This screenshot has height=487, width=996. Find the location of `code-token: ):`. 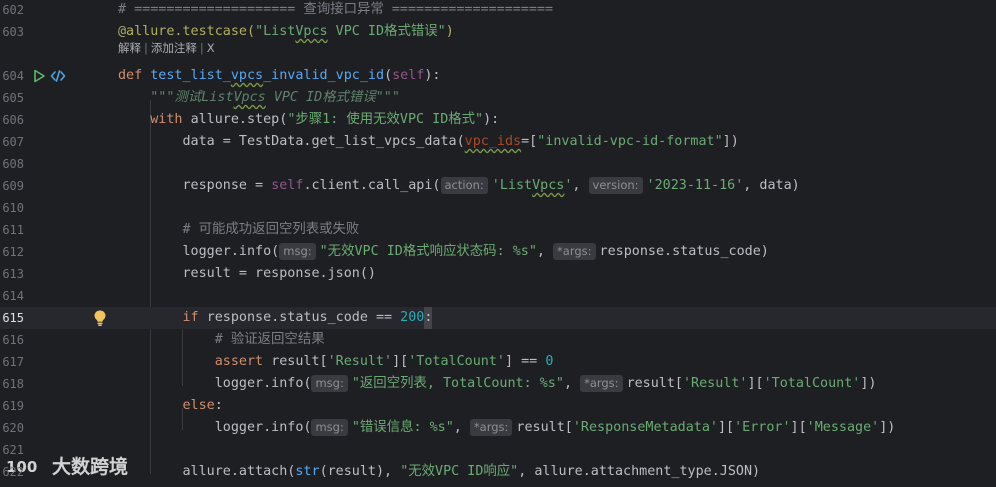

code-token: ): is located at coordinates (432, 75).